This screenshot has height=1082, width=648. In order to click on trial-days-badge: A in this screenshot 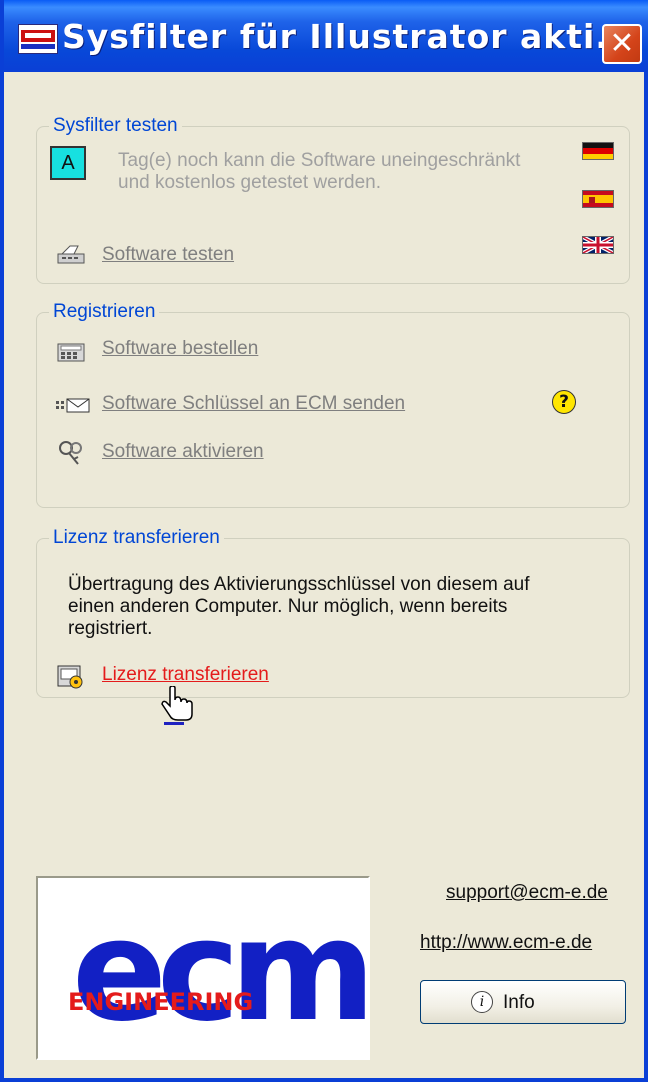, I will do `click(68, 163)`.